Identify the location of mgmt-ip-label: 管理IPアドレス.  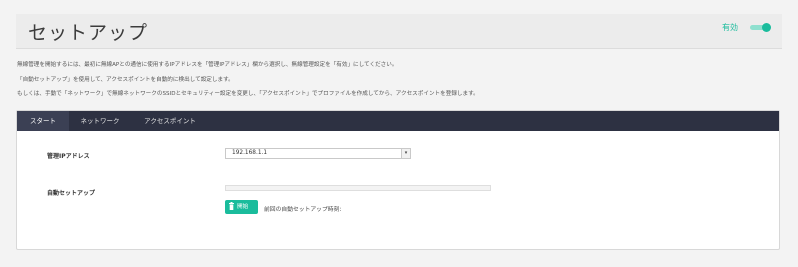
(68, 156).